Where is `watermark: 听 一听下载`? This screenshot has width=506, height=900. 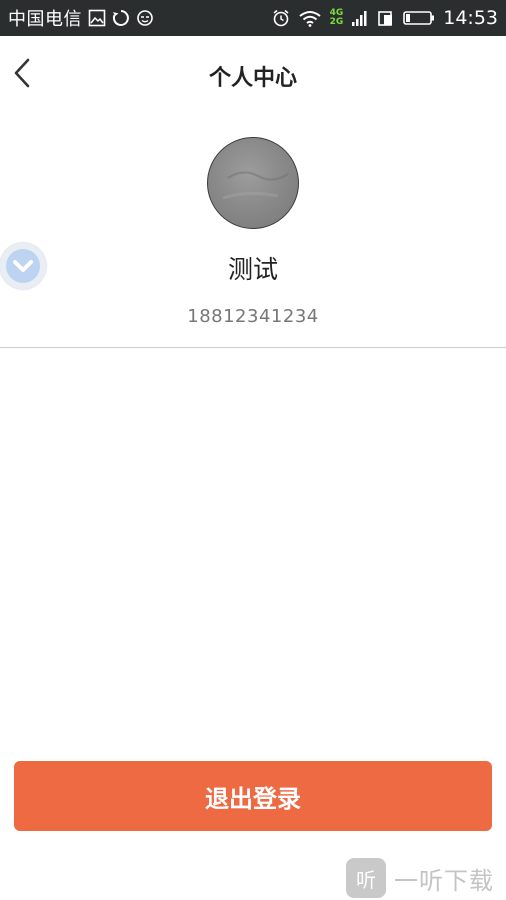
watermark: 听 一听下载 is located at coordinates (426, 878).